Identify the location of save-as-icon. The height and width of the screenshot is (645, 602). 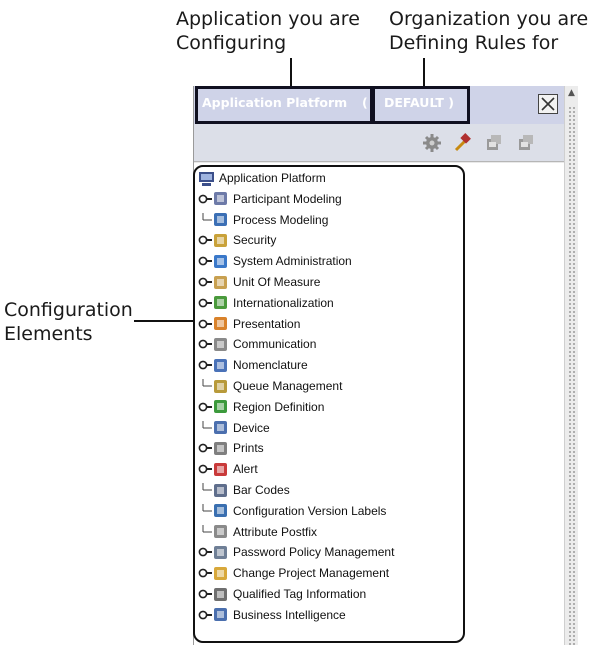
(526, 142).